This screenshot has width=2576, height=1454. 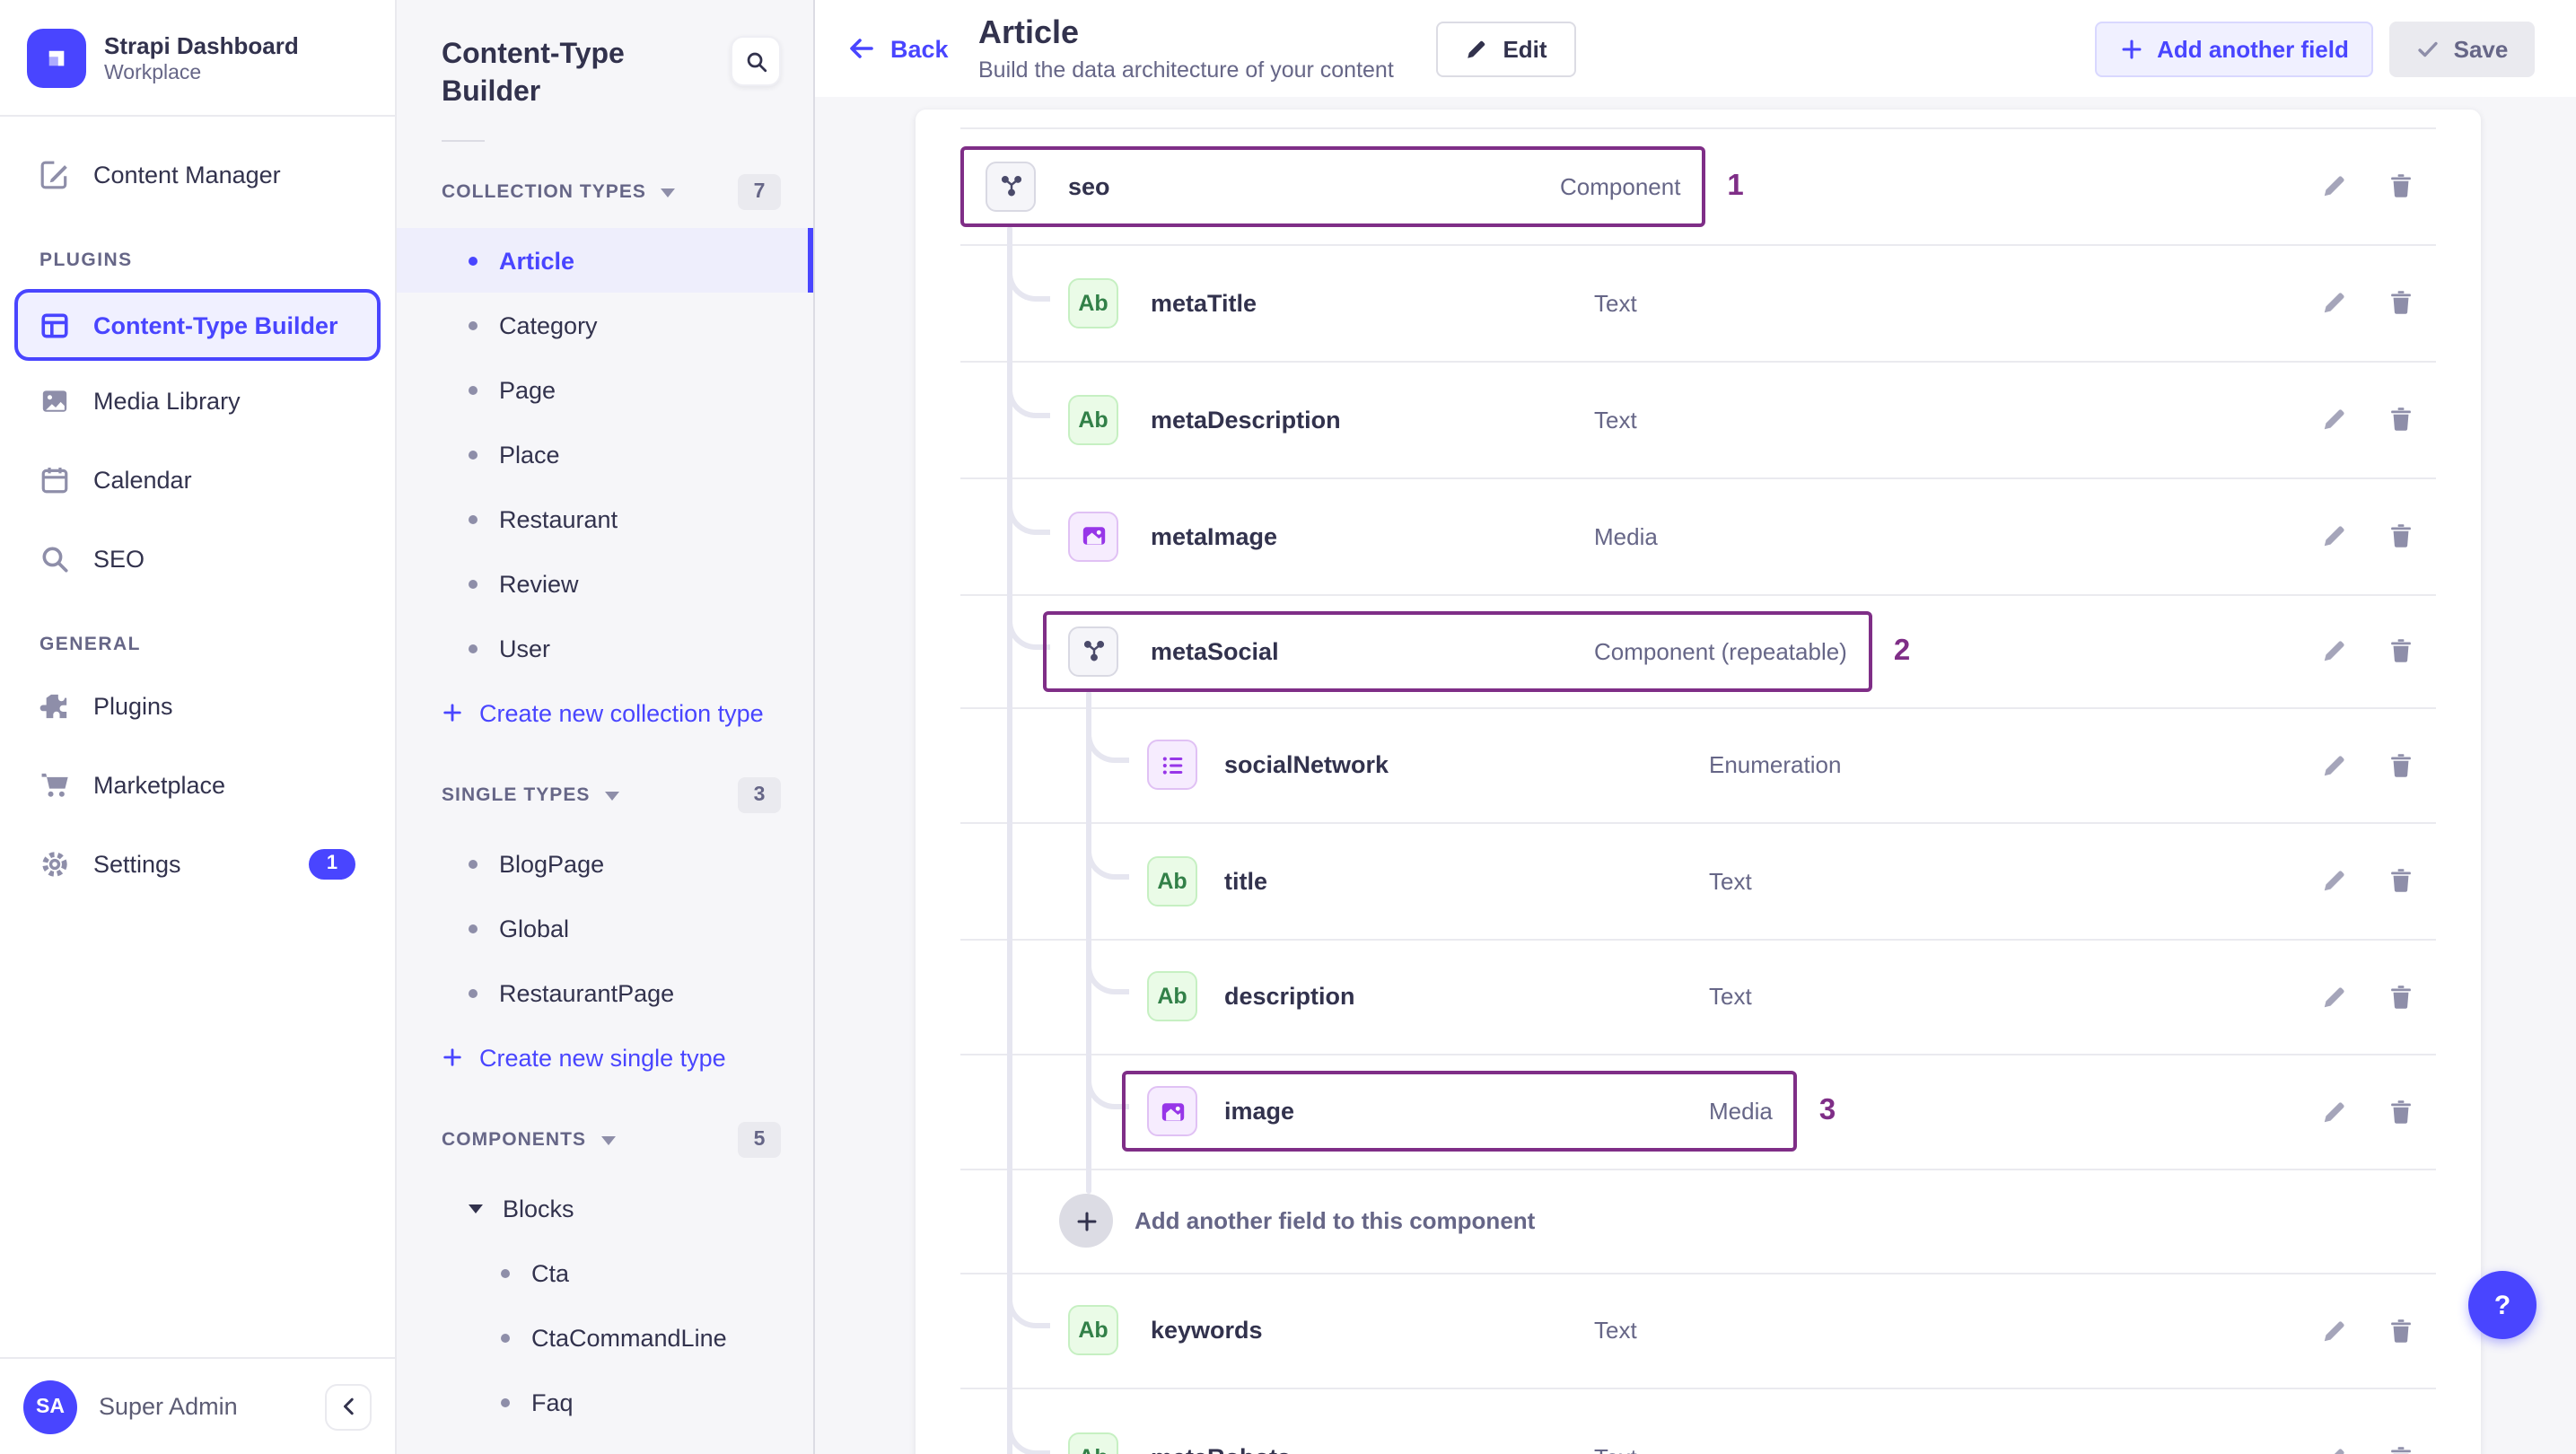 What do you see at coordinates (605, 389) in the screenshot?
I see `type-item-page: Page` at bounding box center [605, 389].